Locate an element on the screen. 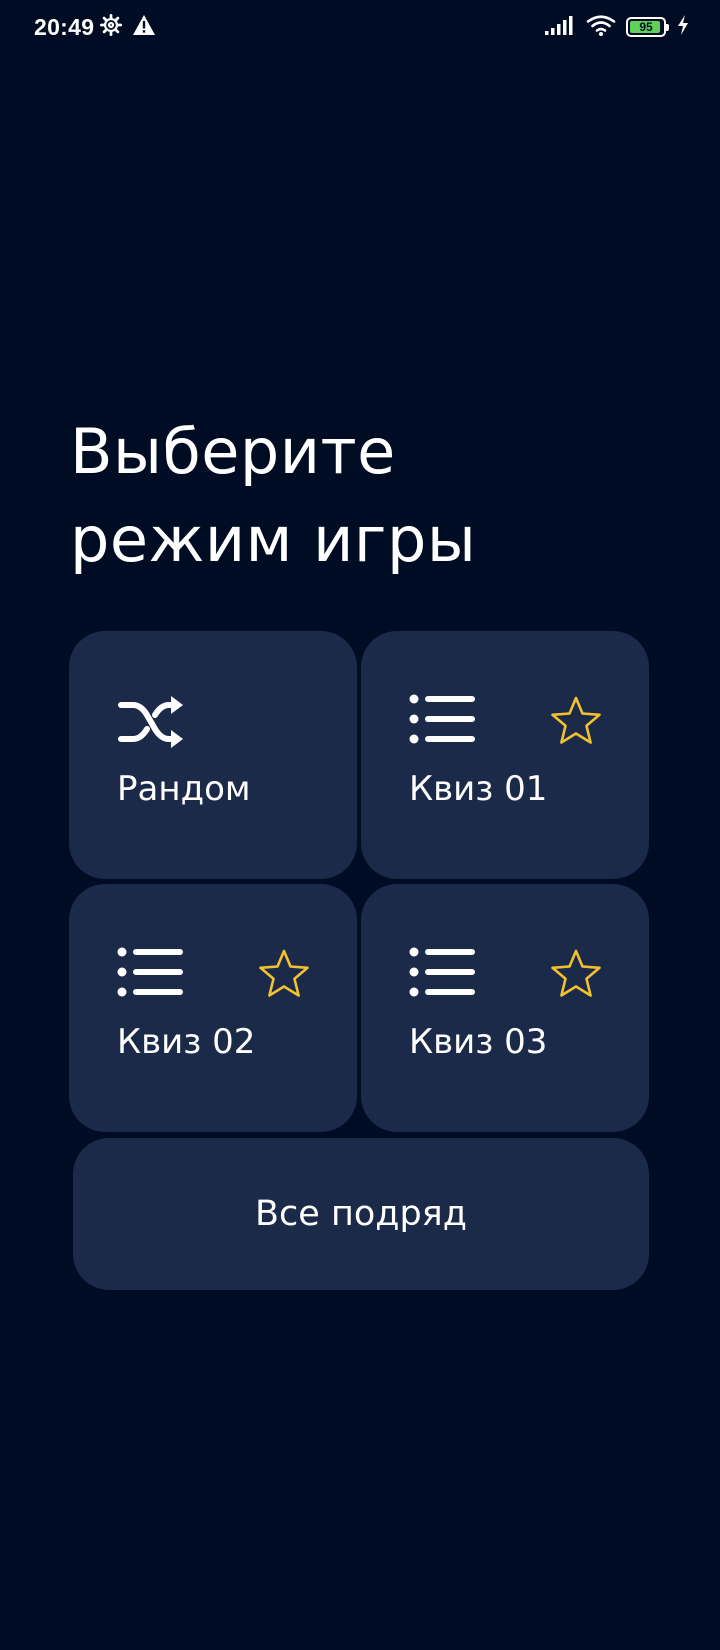 This screenshot has width=720, height=1650. settings-gear-icon is located at coordinates (111, 27).